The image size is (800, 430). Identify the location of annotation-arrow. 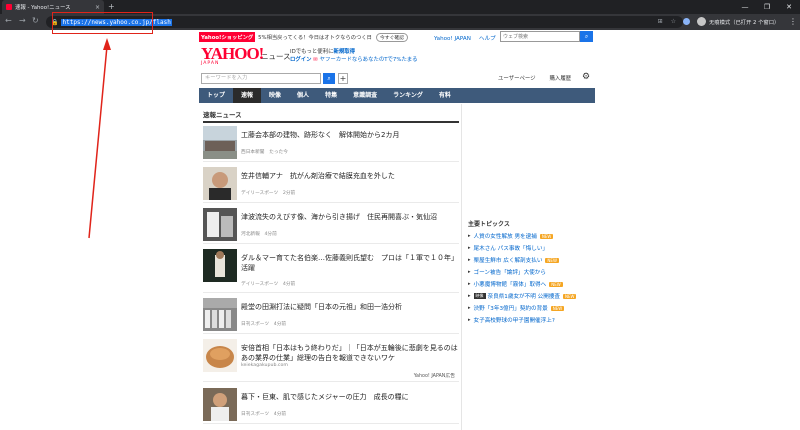
(99, 138).